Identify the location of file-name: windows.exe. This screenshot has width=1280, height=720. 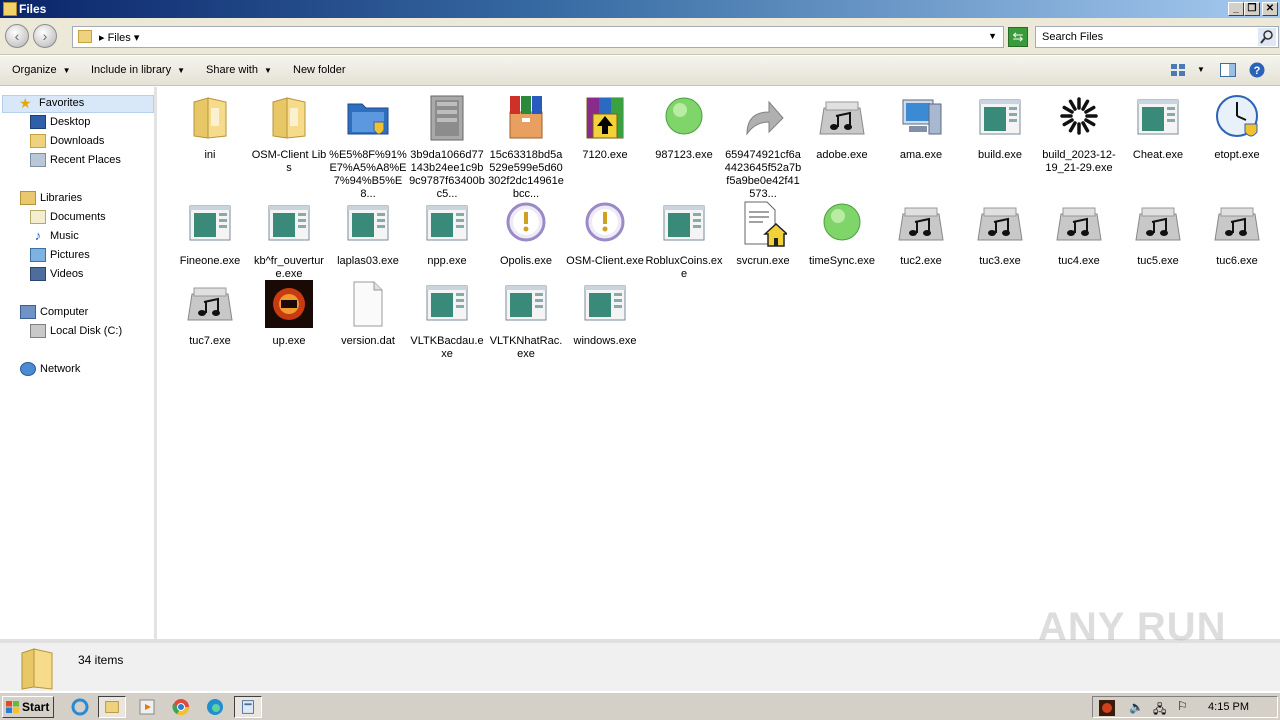
(605, 341).